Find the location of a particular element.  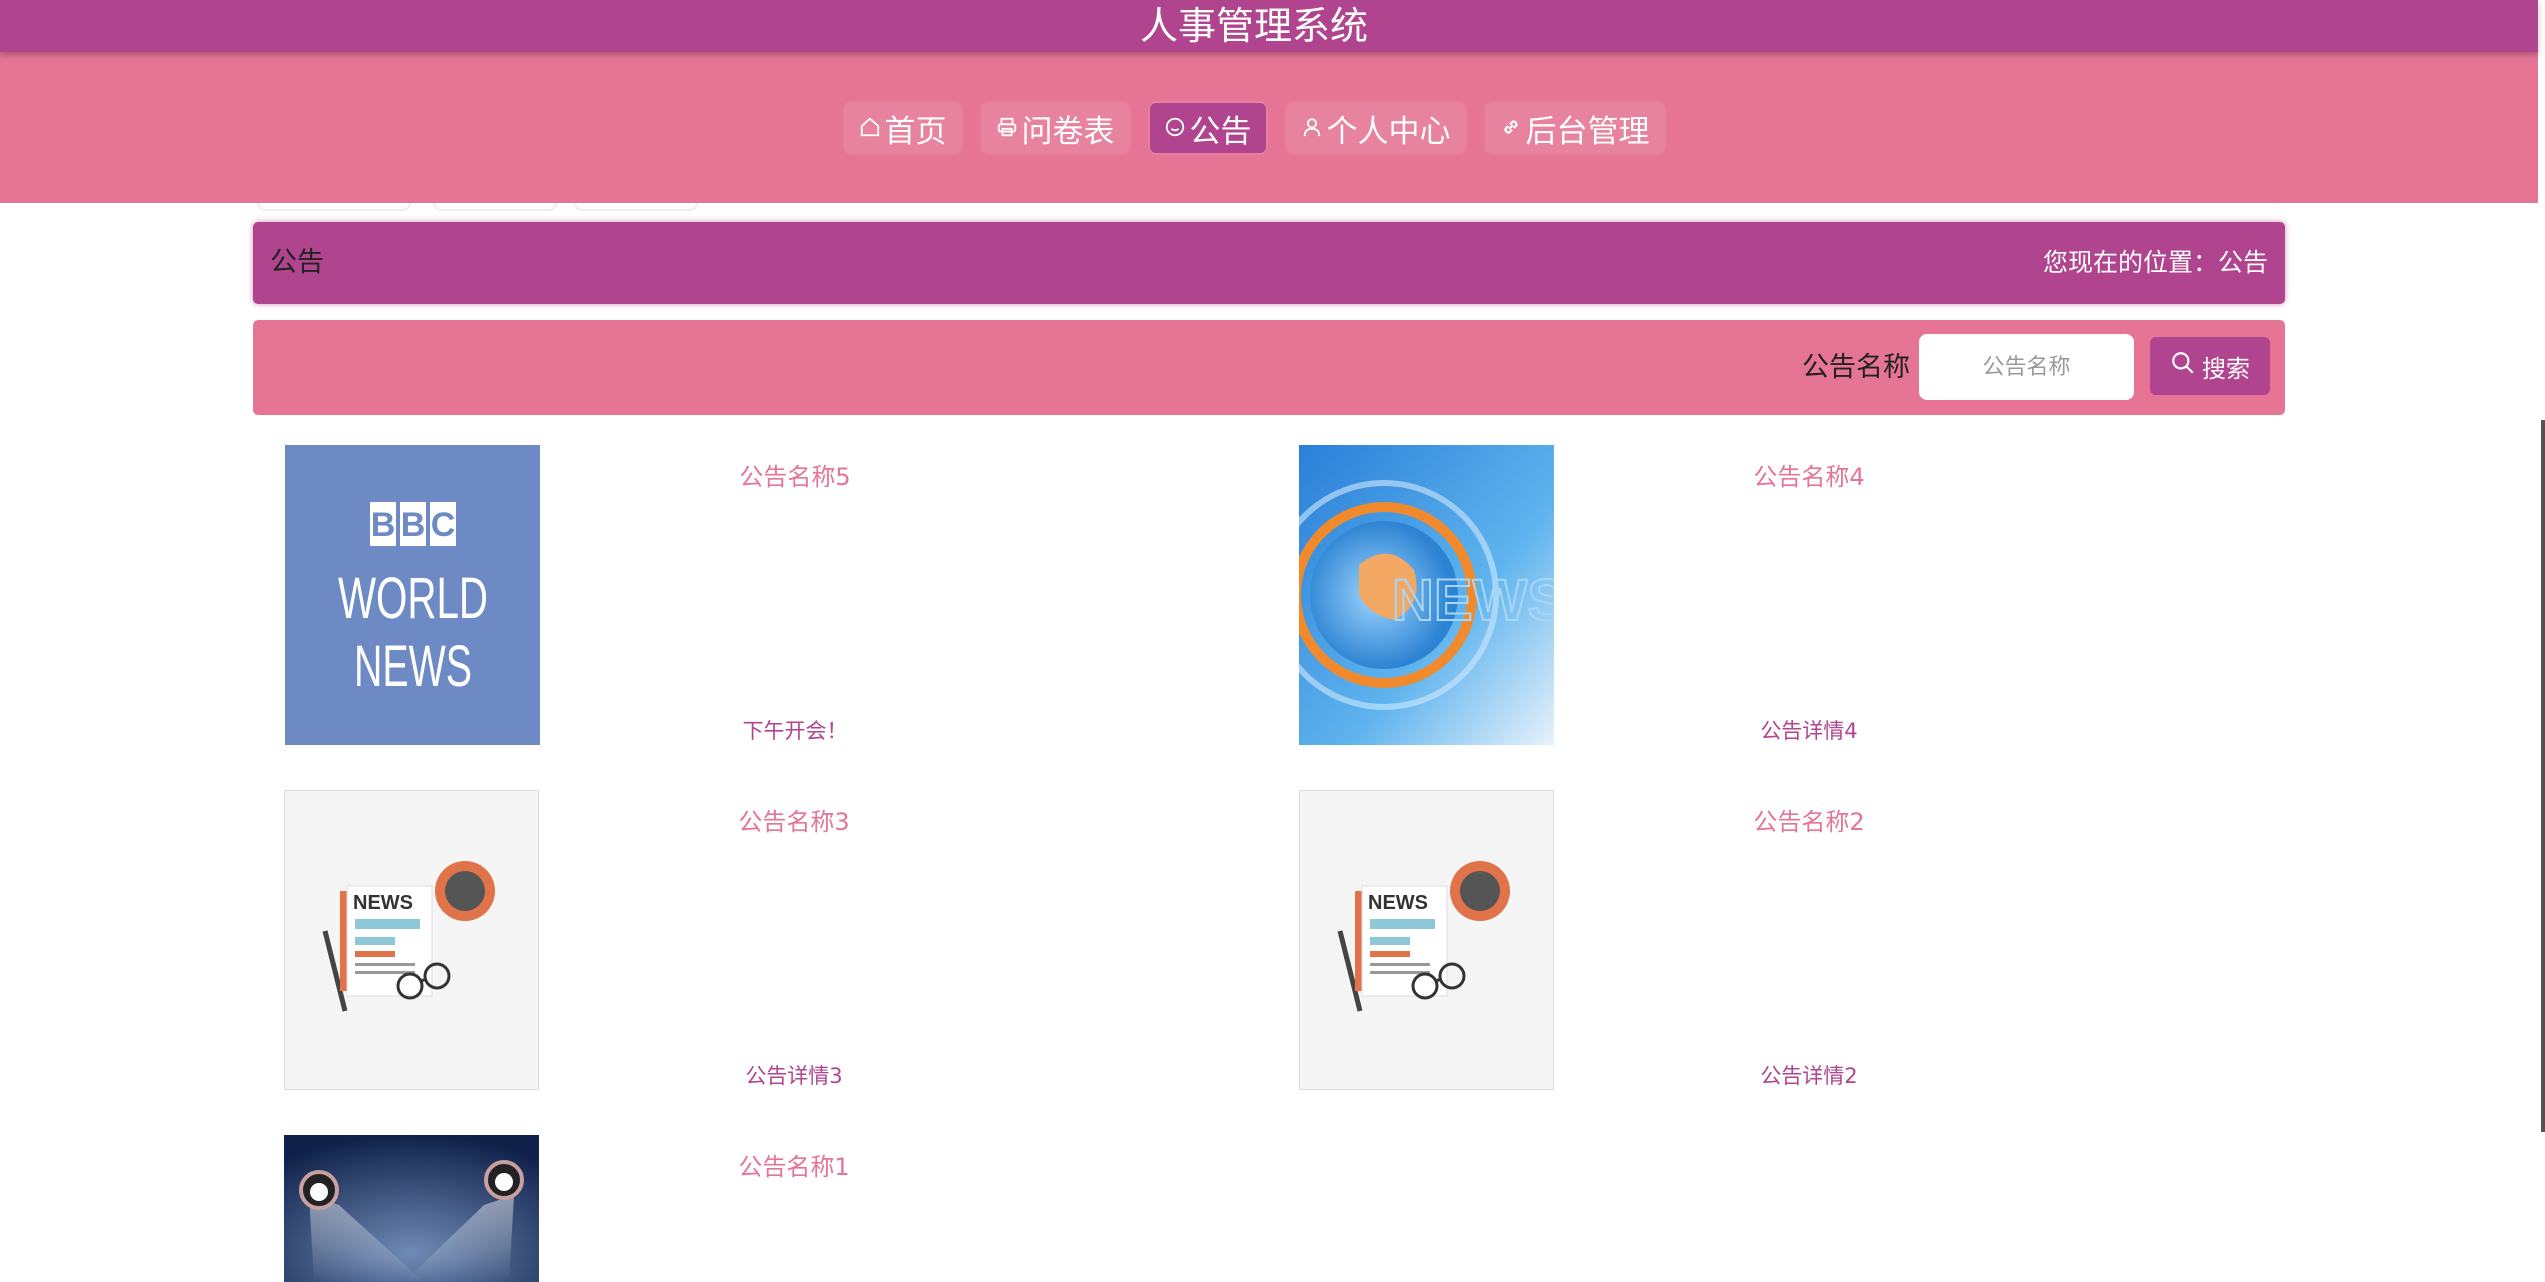

nav-item-notice: 公告 is located at coordinates (1207, 128).